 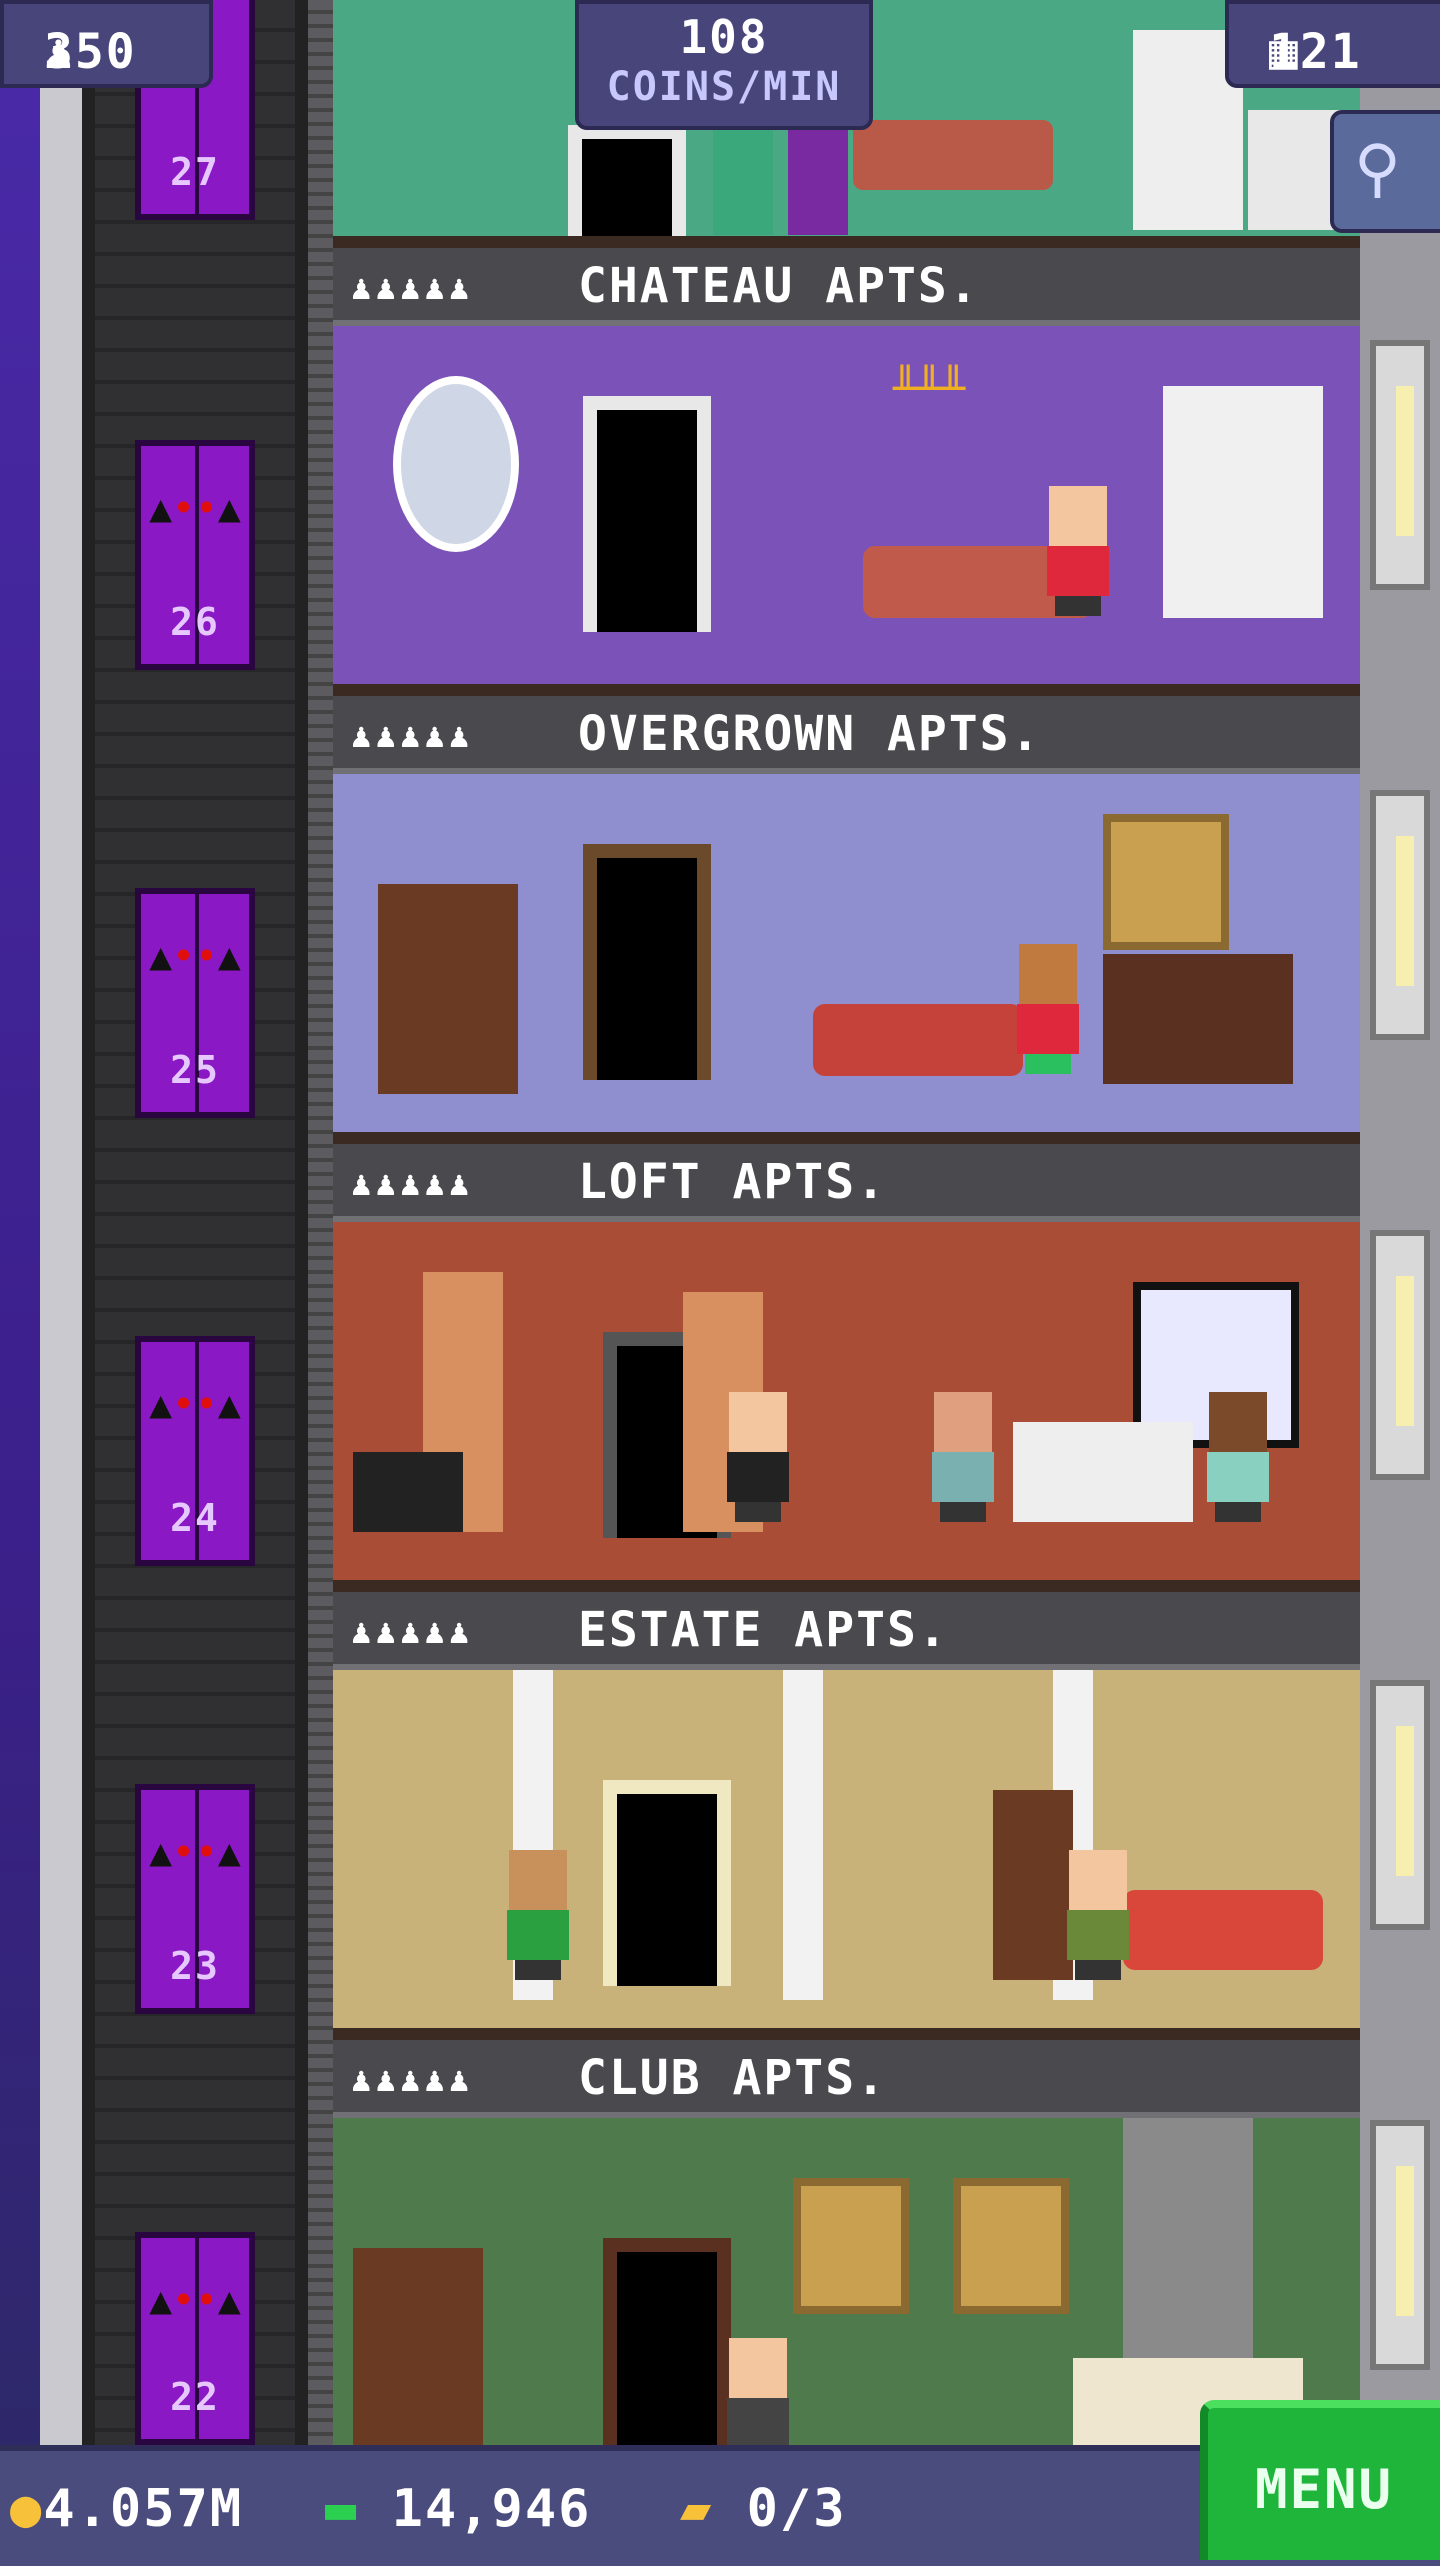 What do you see at coordinates (195, 172) in the screenshot?
I see `elevator-floor-number: 27` at bounding box center [195, 172].